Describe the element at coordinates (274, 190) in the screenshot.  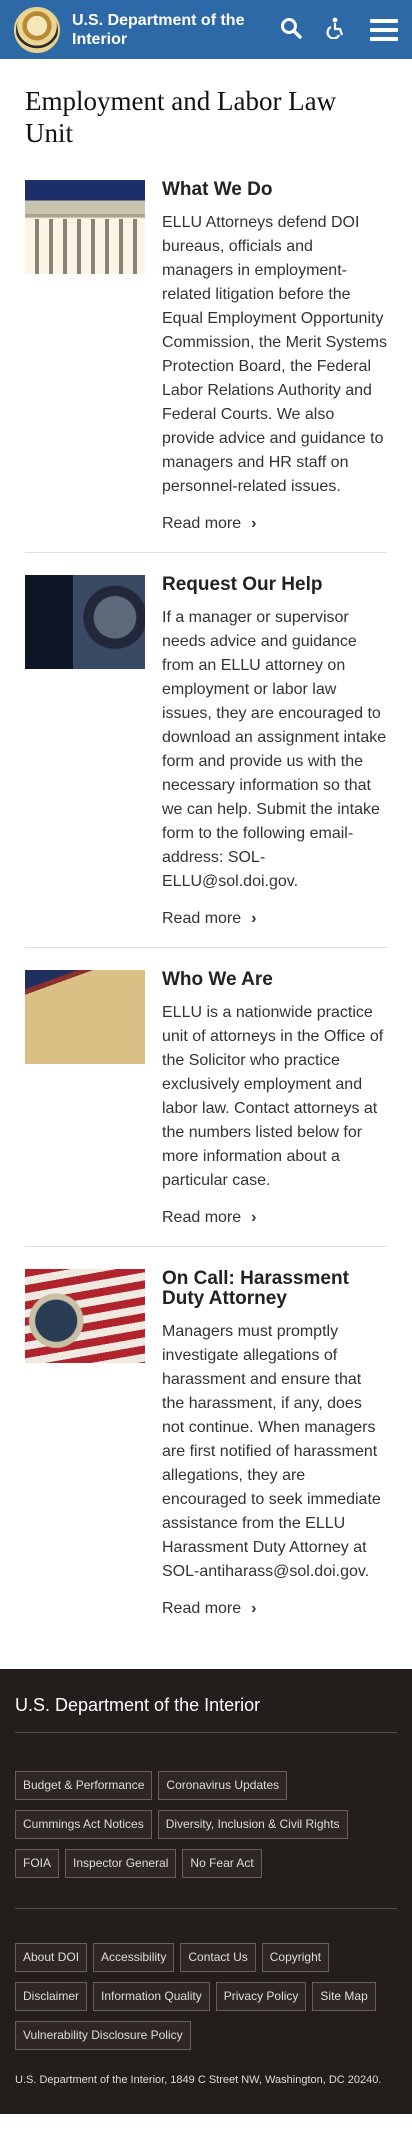
I see `card-title: What We Do` at that location.